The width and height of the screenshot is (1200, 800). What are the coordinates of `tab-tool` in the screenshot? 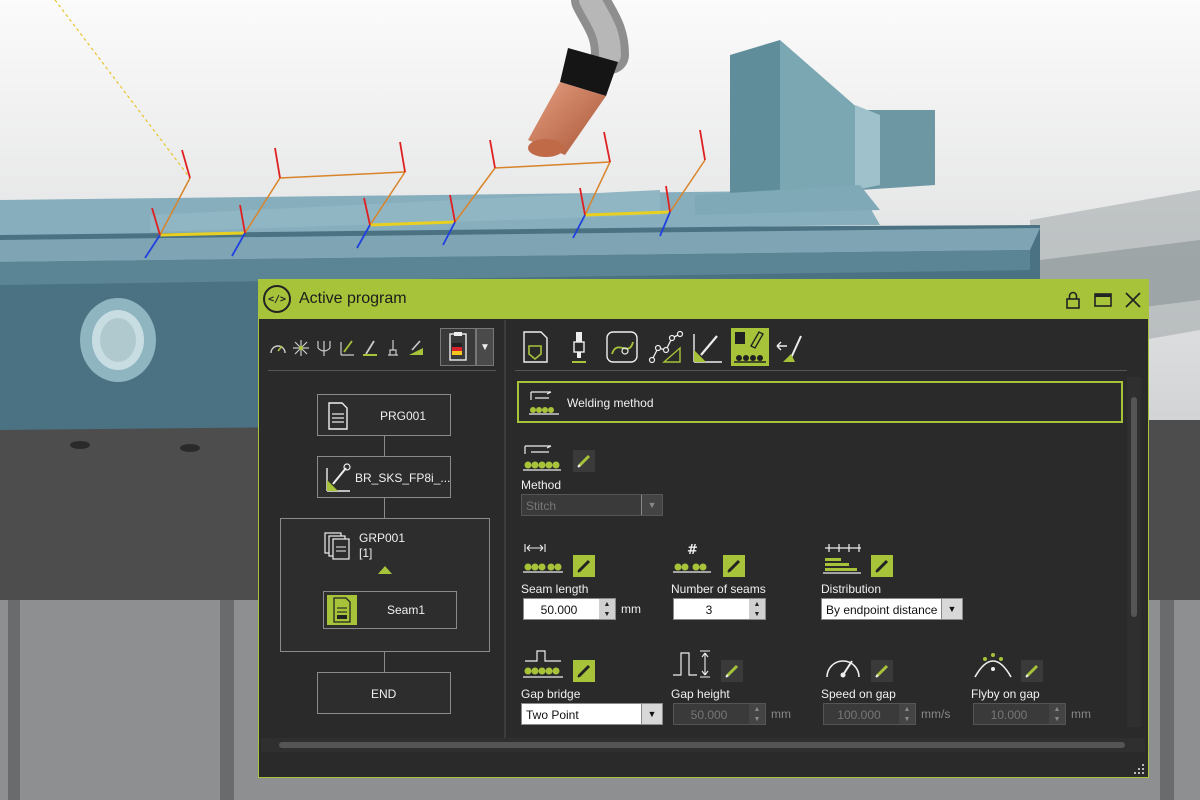 It's located at (579, 347).